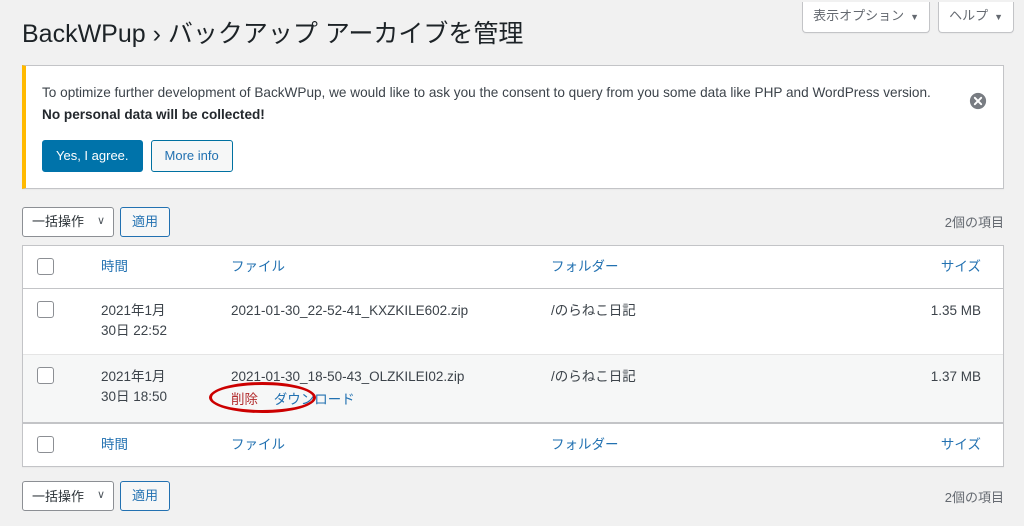 Image resolution: width=1024 pixels, height=526 pixels. Describe the element at coordinates (145, 496) in the screenshot. I see `apply-button-bottom: 適用` at that location.